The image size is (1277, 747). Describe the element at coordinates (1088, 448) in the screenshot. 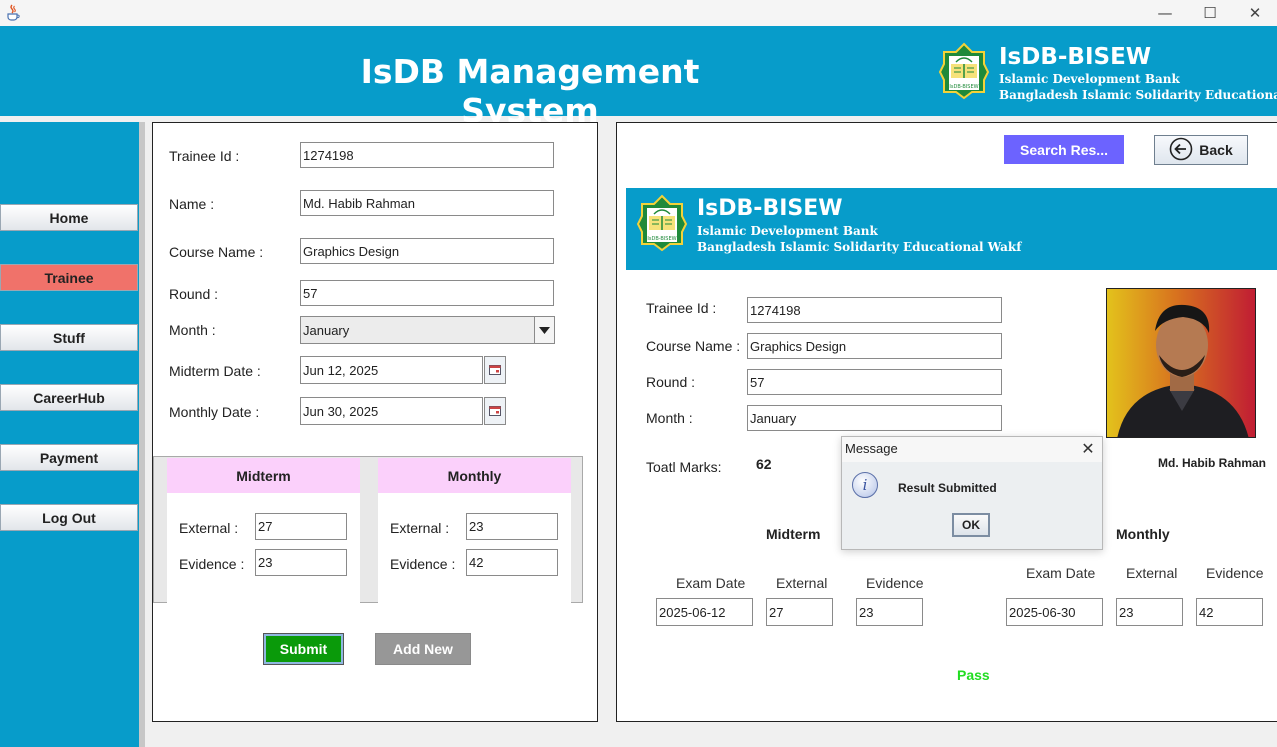

I see `dialog-close-icon: ✕` at that location.